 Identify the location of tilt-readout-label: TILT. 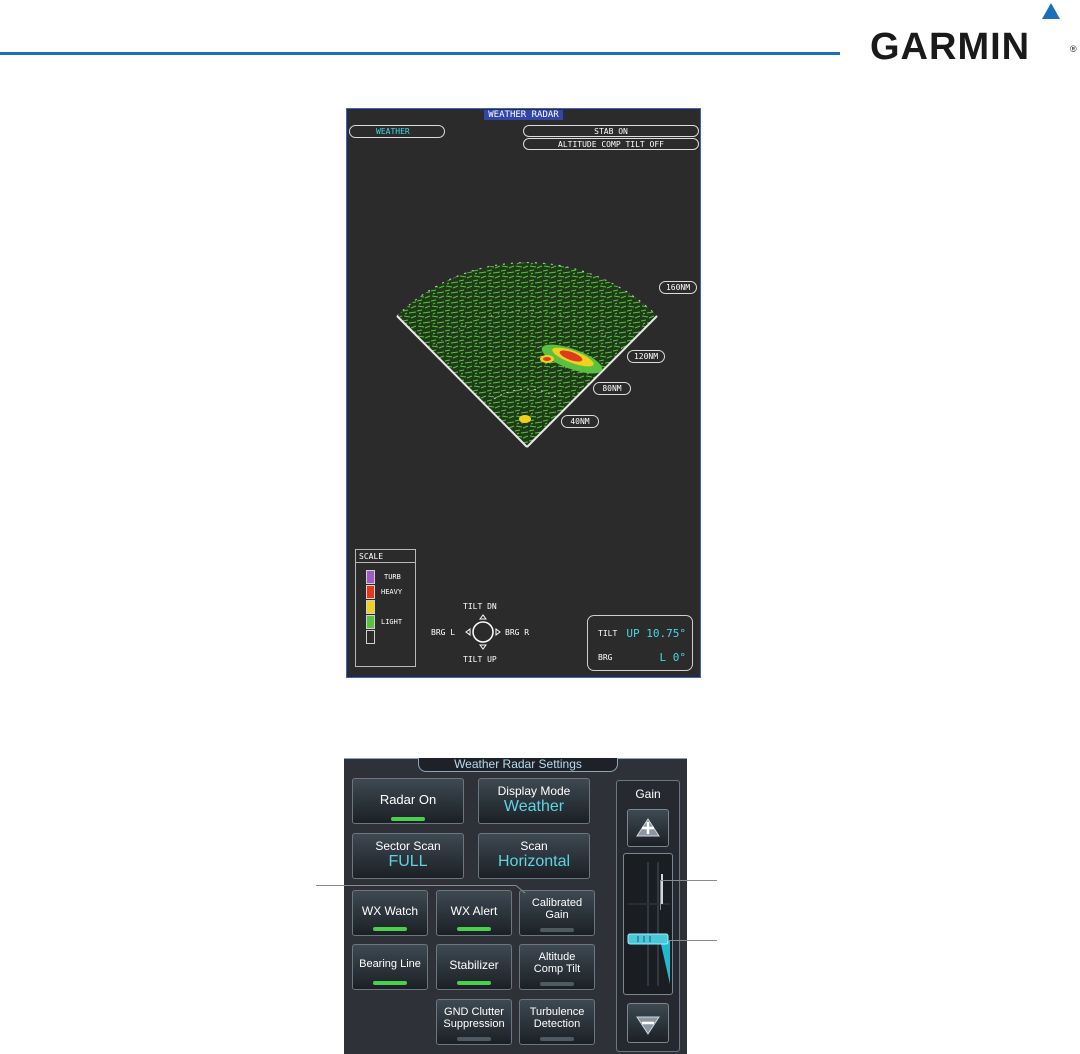
(608, 633).